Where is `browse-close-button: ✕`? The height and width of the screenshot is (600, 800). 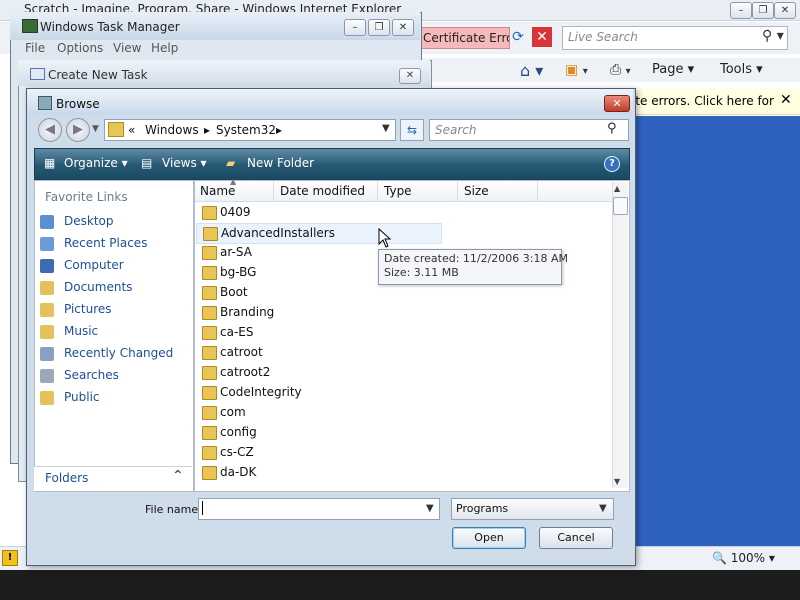 browse-close-button: ✕ is located at coordinates (617, 103).